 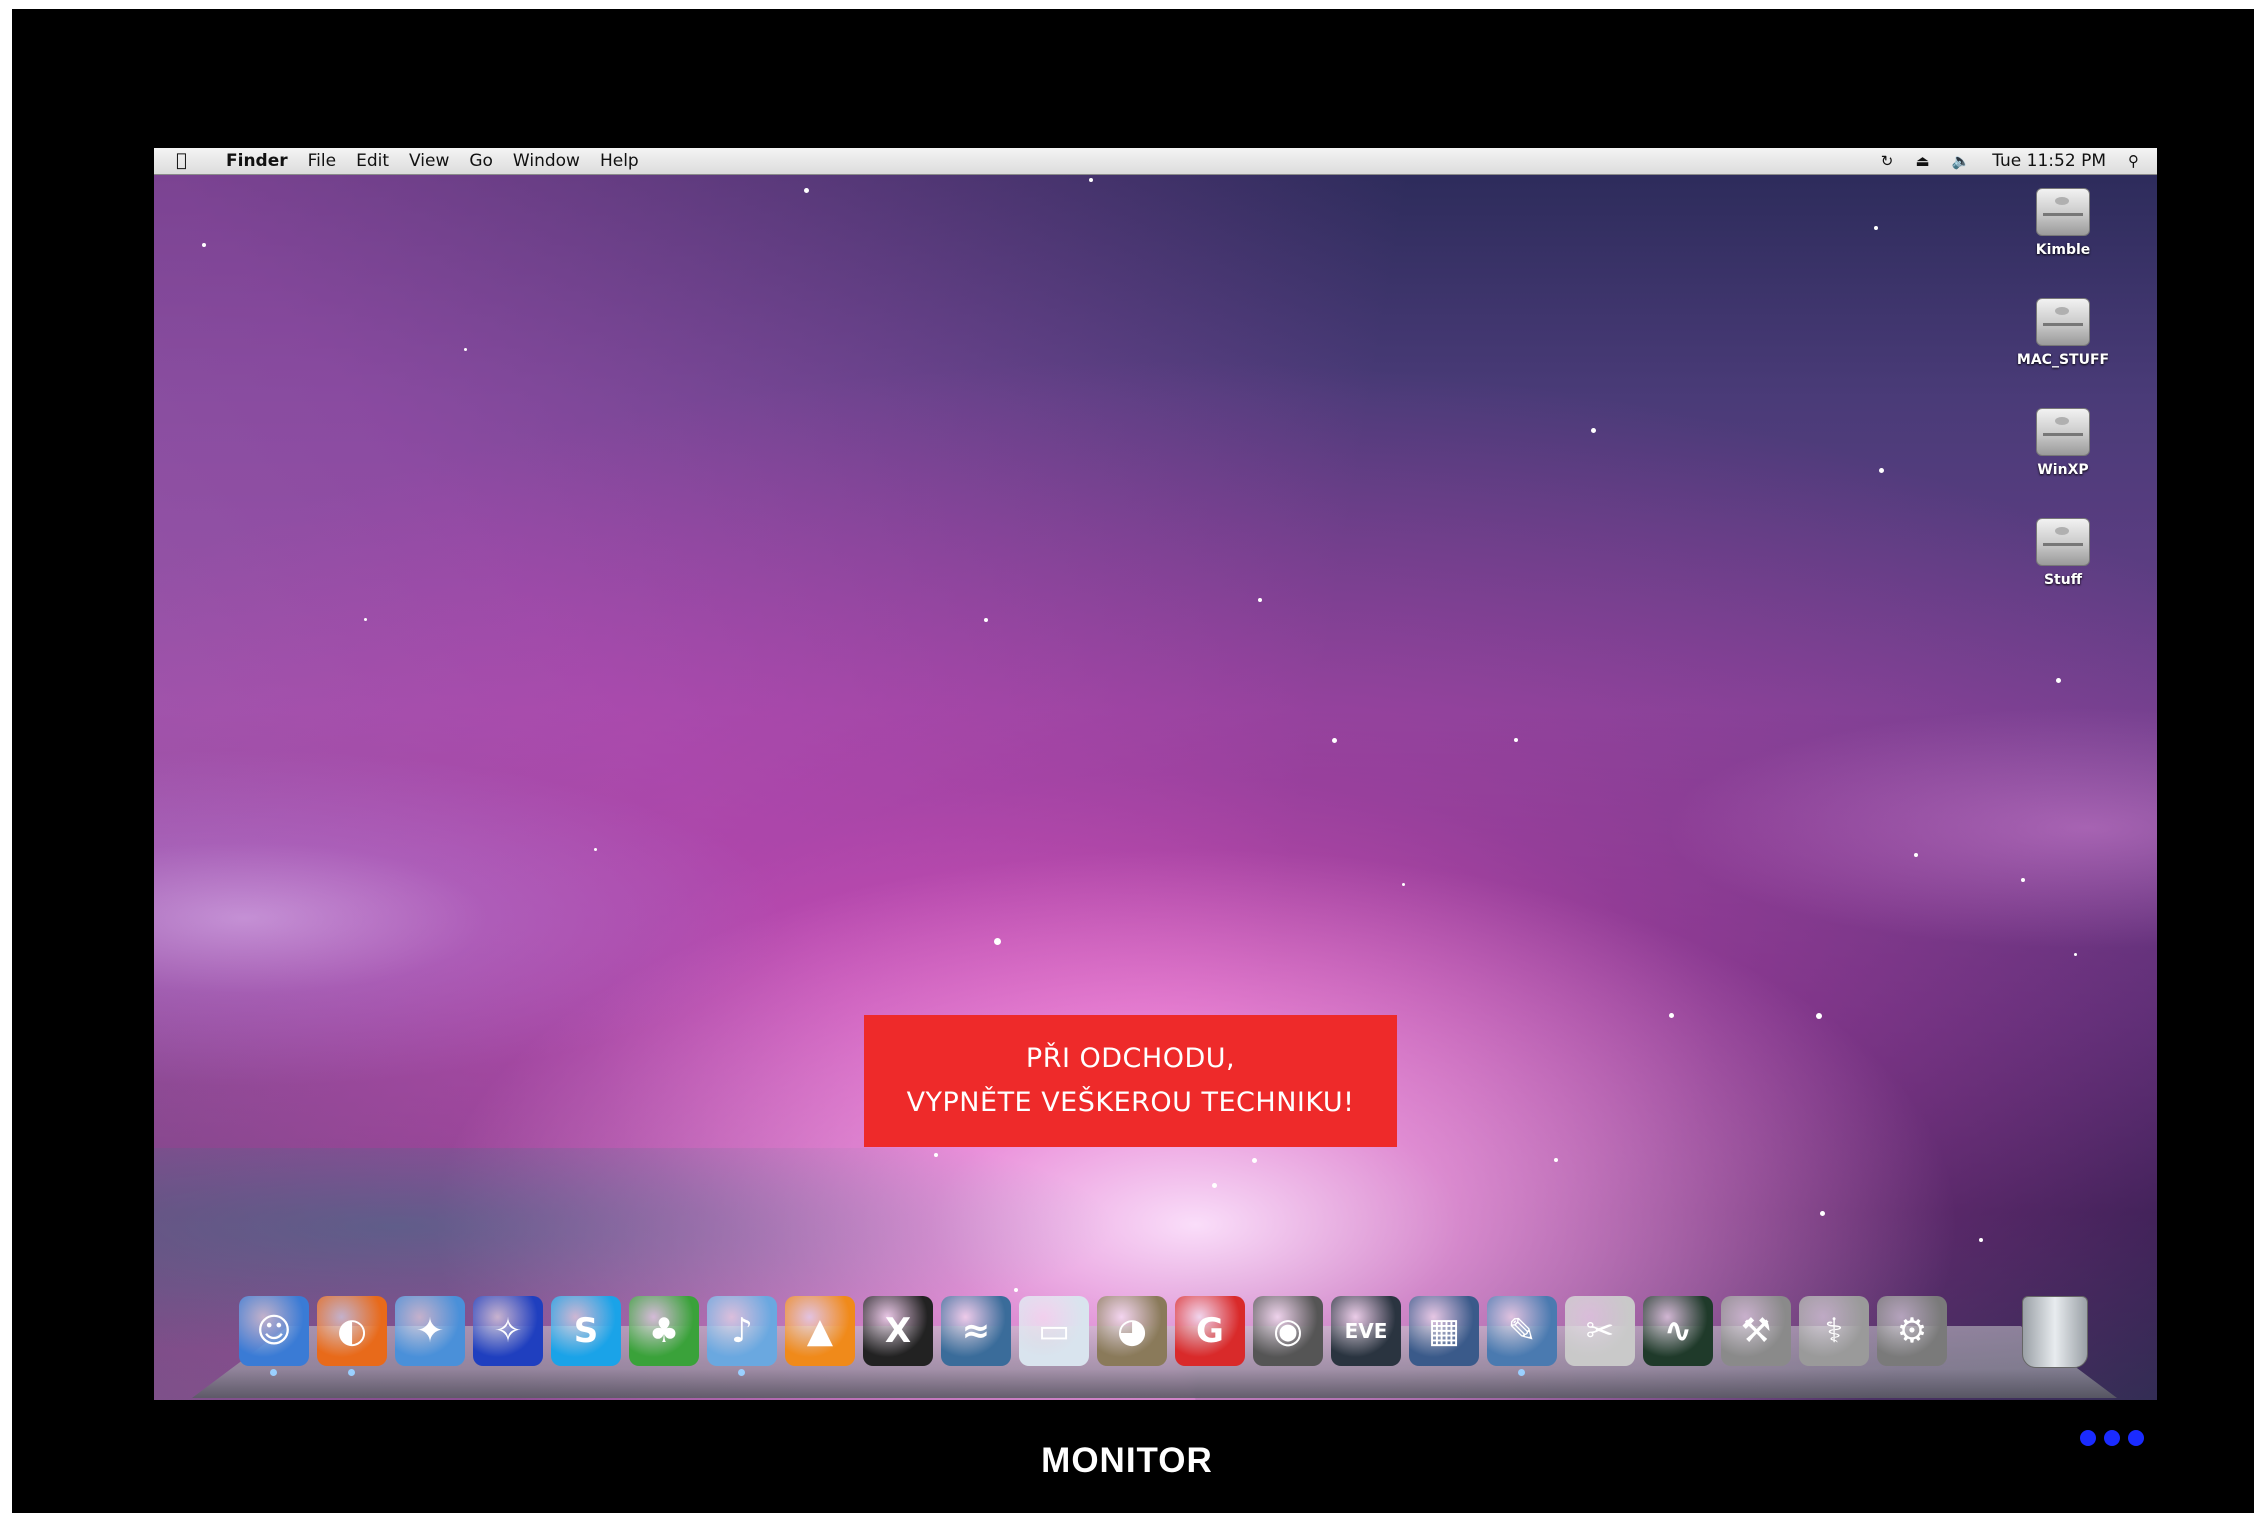 What do you see at coordinates (1132, 1331) in the screenshot?
I see `dock-gimp-icon: ◕` at bounding box center [1132, 1331].